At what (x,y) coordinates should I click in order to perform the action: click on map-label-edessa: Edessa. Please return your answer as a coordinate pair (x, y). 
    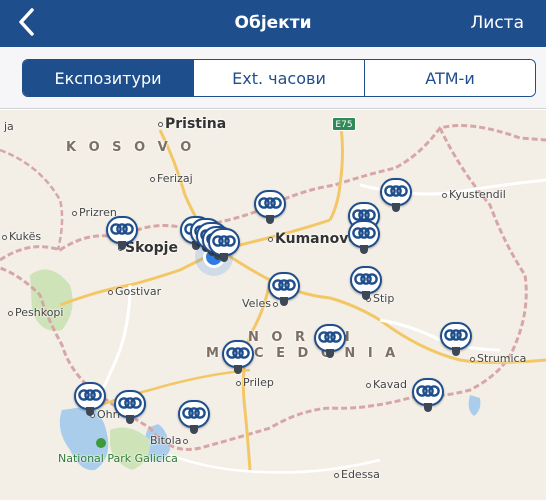
    Looking at the image, I should click on (357, 474).